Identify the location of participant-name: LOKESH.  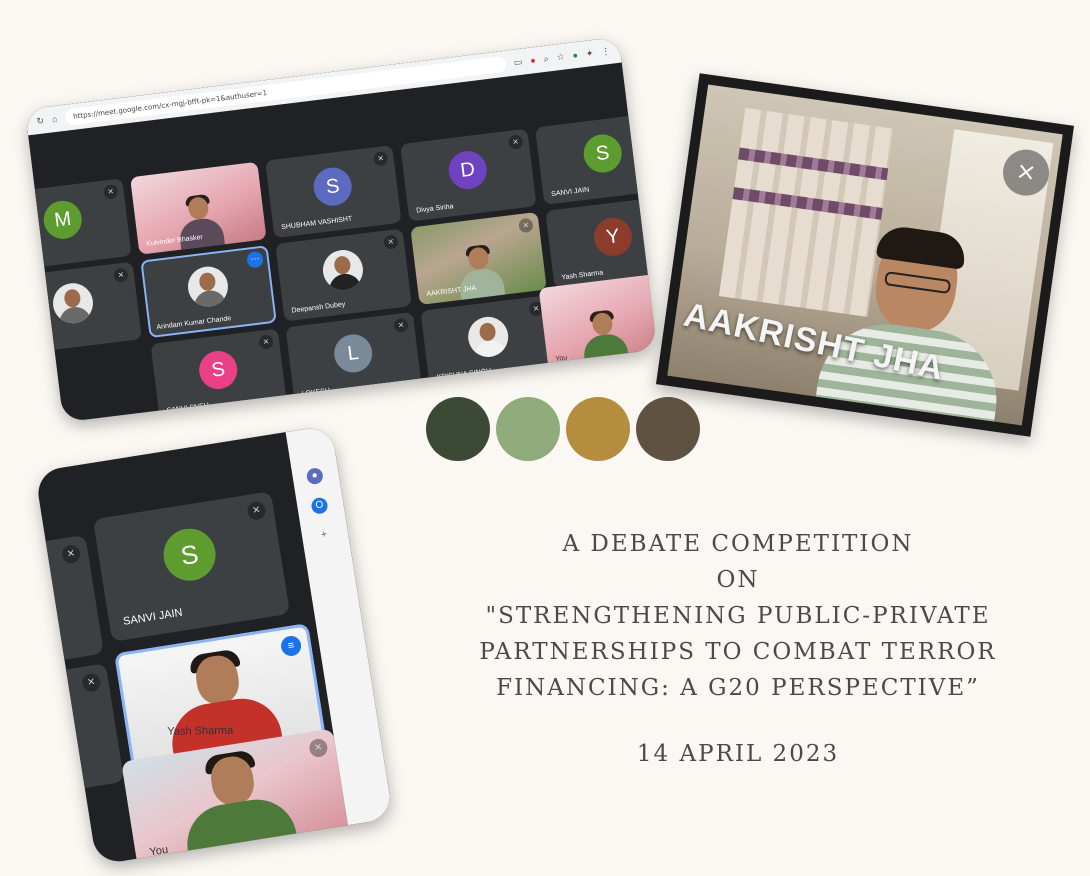
(316, 392).